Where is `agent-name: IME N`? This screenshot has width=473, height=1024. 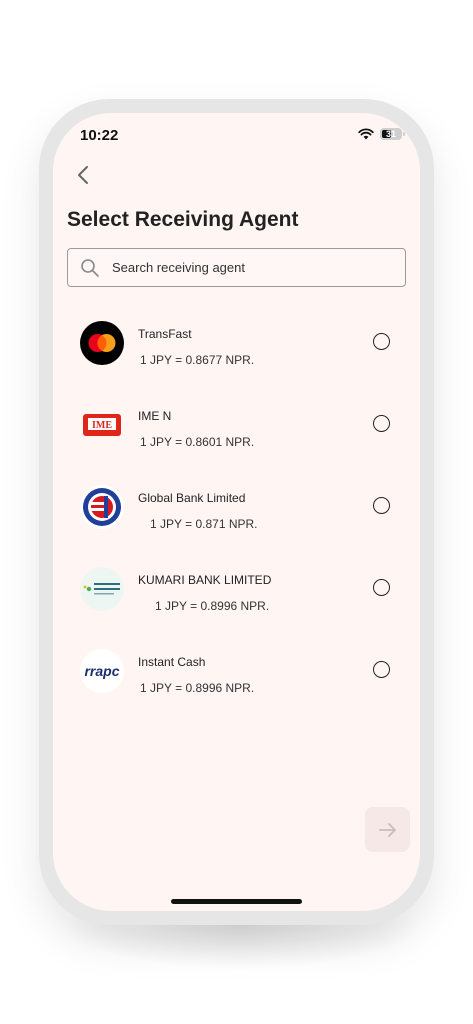 agent-name: IME N is located at coordinates (155, 416).